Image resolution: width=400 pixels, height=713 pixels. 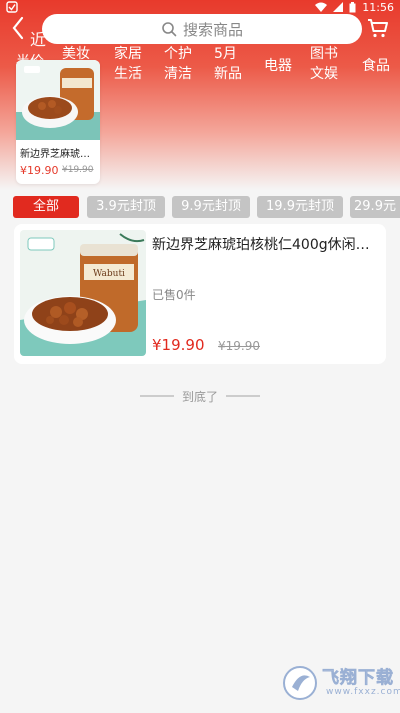 I want to click on tab-label: 图书, so click(x=324, y=54).